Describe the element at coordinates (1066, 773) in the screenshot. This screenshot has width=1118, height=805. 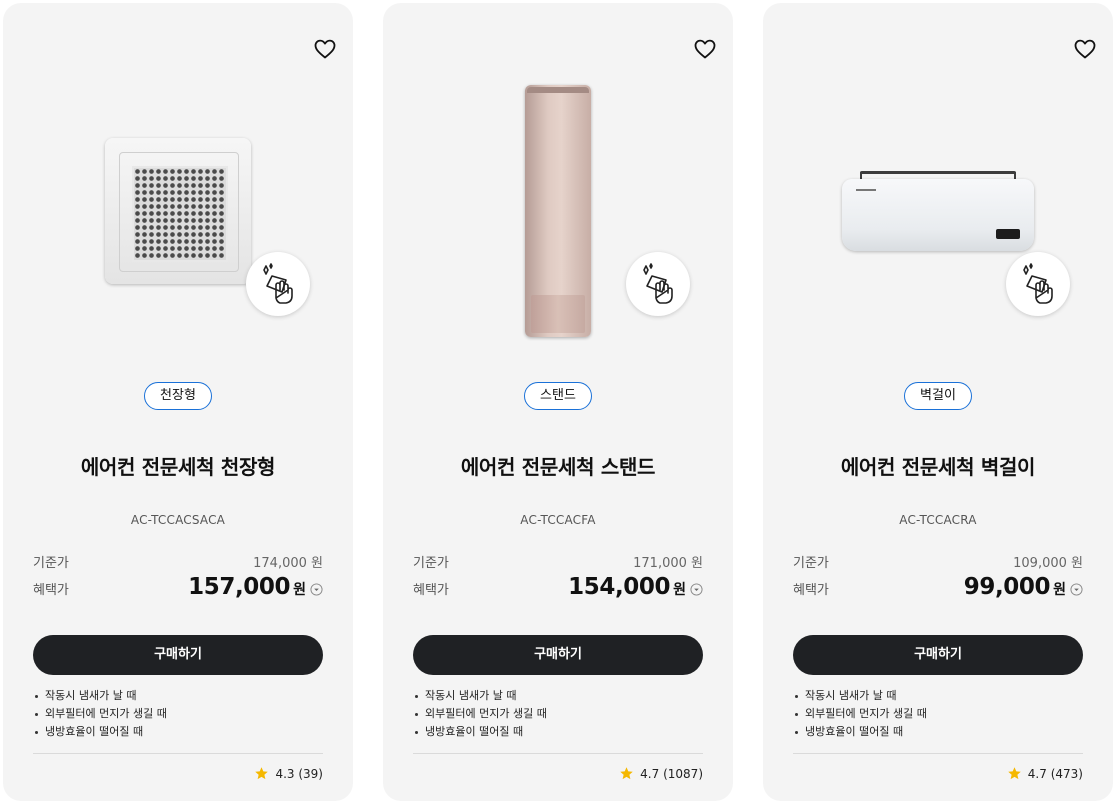
I see `review-count: (473)` at that location.